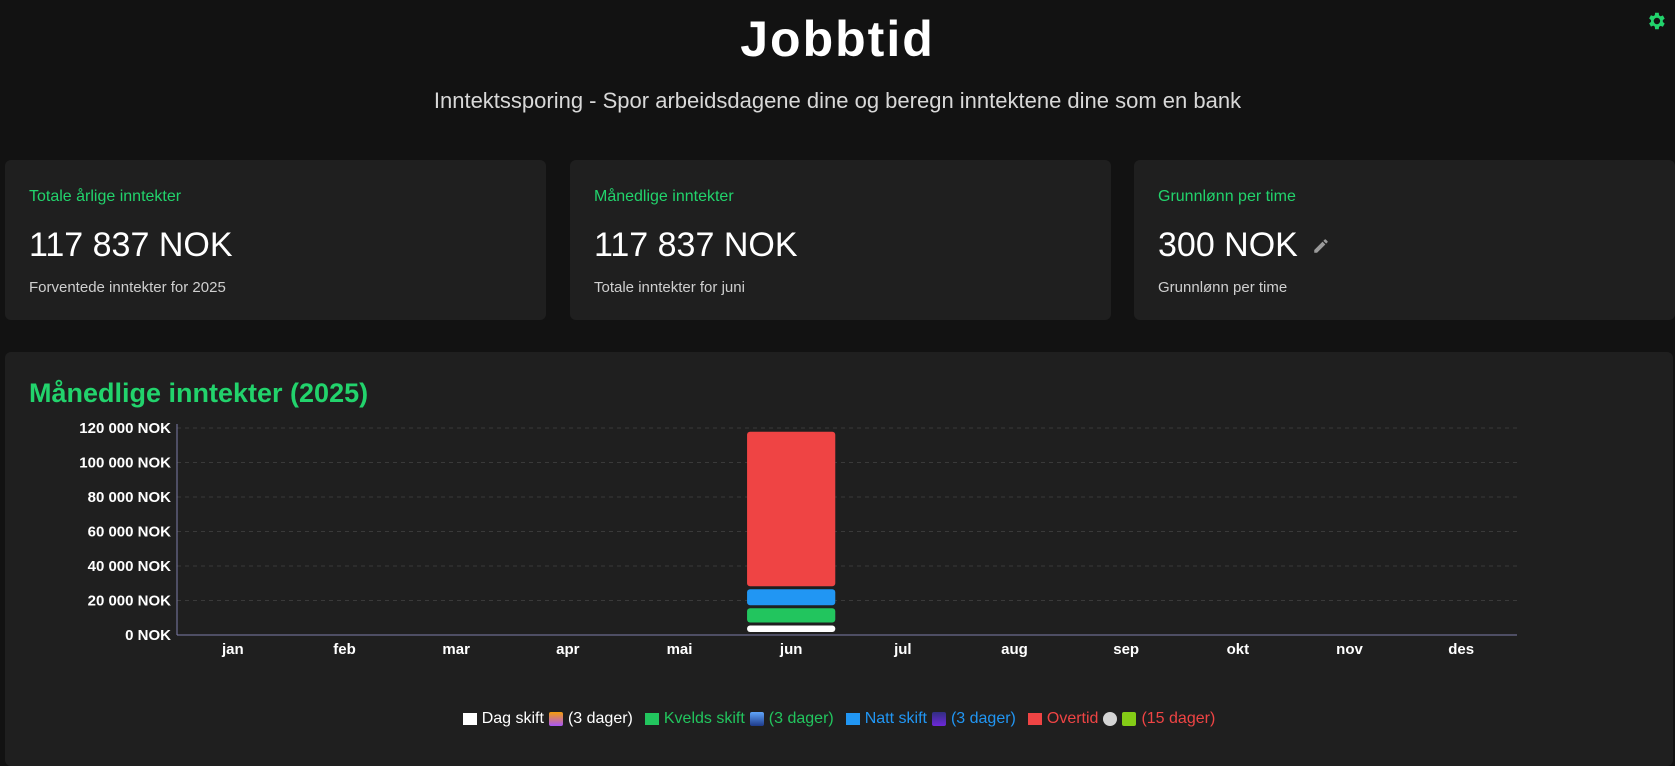 The image size is (1675, 766). I want to click on legend-item-kvelds-skift: Kvelds skift (3 dager), so click(739, 719).